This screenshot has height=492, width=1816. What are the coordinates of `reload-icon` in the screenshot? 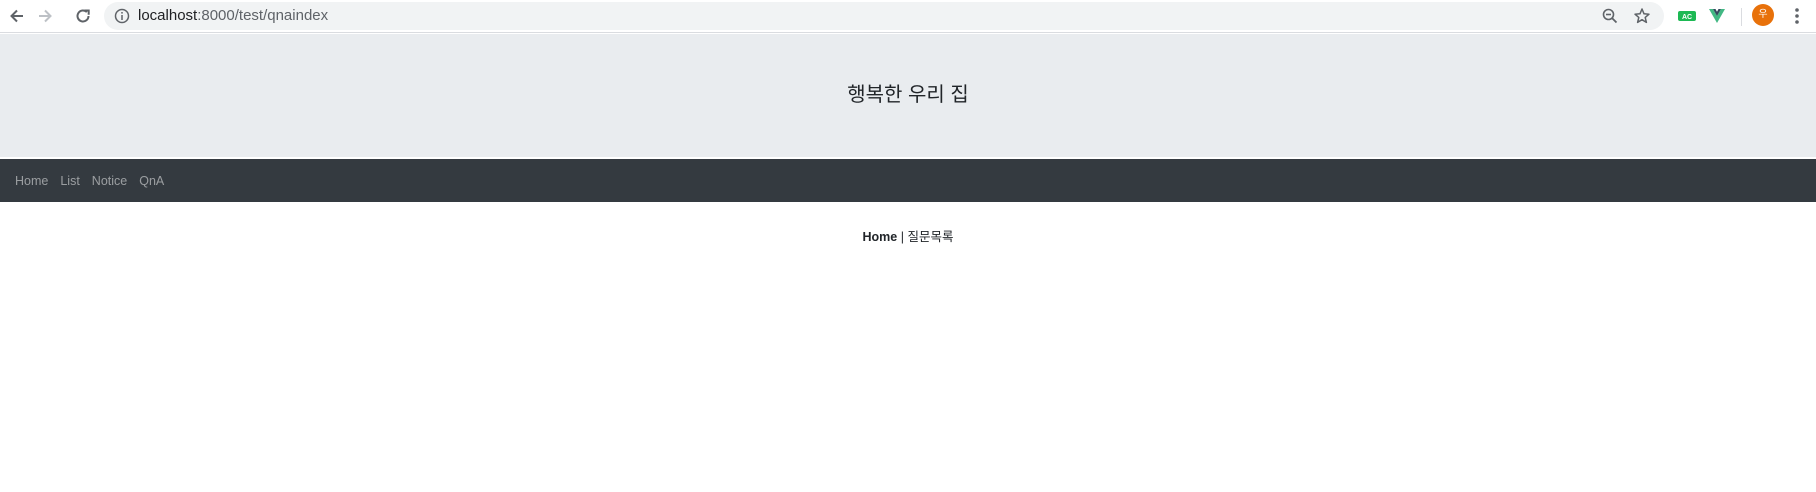 It's located at (83, 16).